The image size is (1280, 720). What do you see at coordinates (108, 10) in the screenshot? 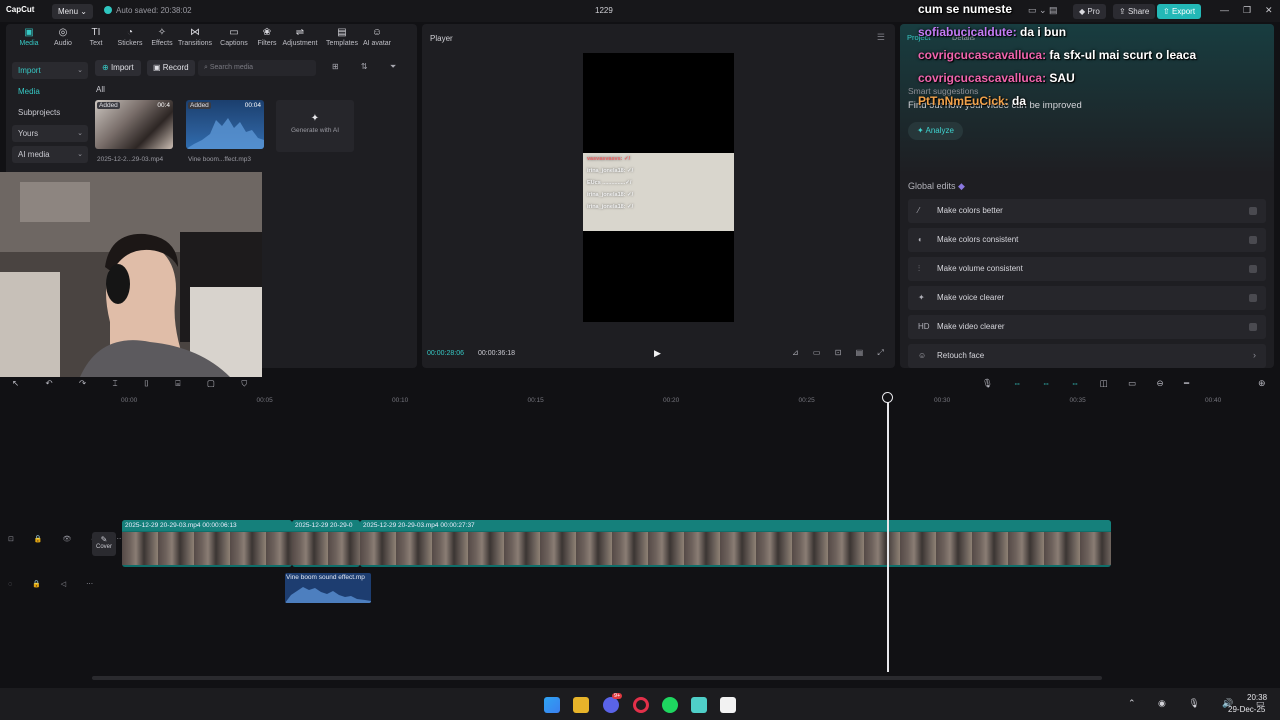
I see `cloud-check-icon` at bounding box center [108, 10].